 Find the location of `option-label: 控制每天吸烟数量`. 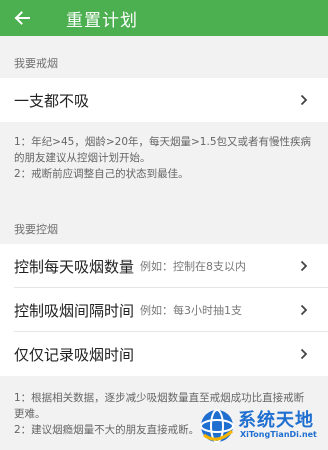

option-label: 控制每天吸烟数量 is located at coordinates (74, 266).